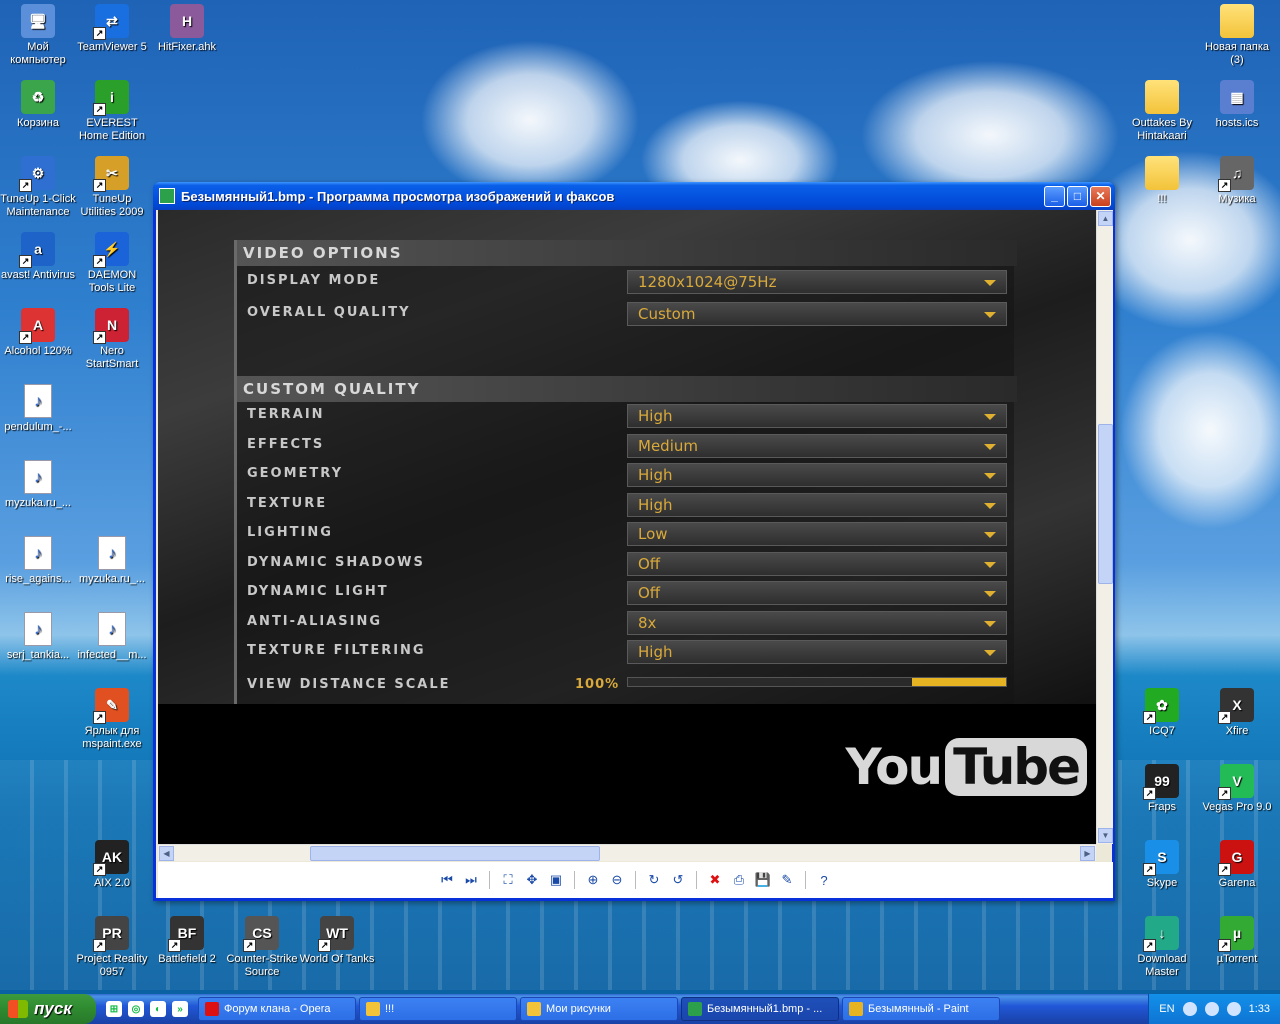 The height and width of the screenshot is (1024, 1280). Describe the element at coordinates (1162, 789) in the screenshot. I see `desktop-icon: 99Fraps` at that location.